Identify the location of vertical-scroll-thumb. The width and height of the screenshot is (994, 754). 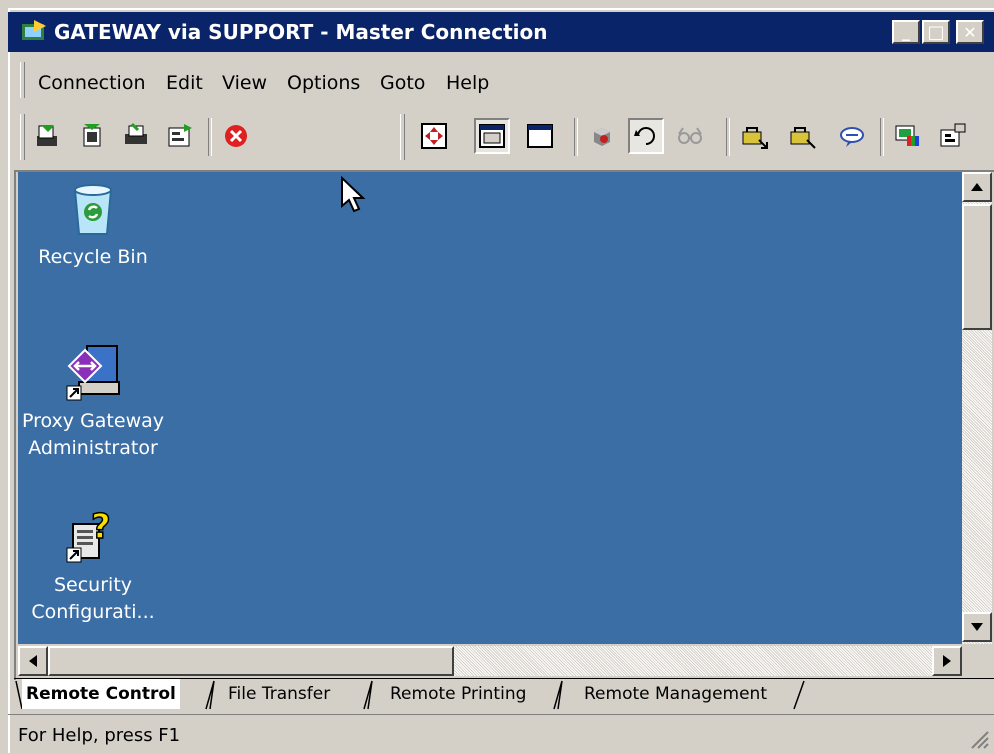
(977, 267).